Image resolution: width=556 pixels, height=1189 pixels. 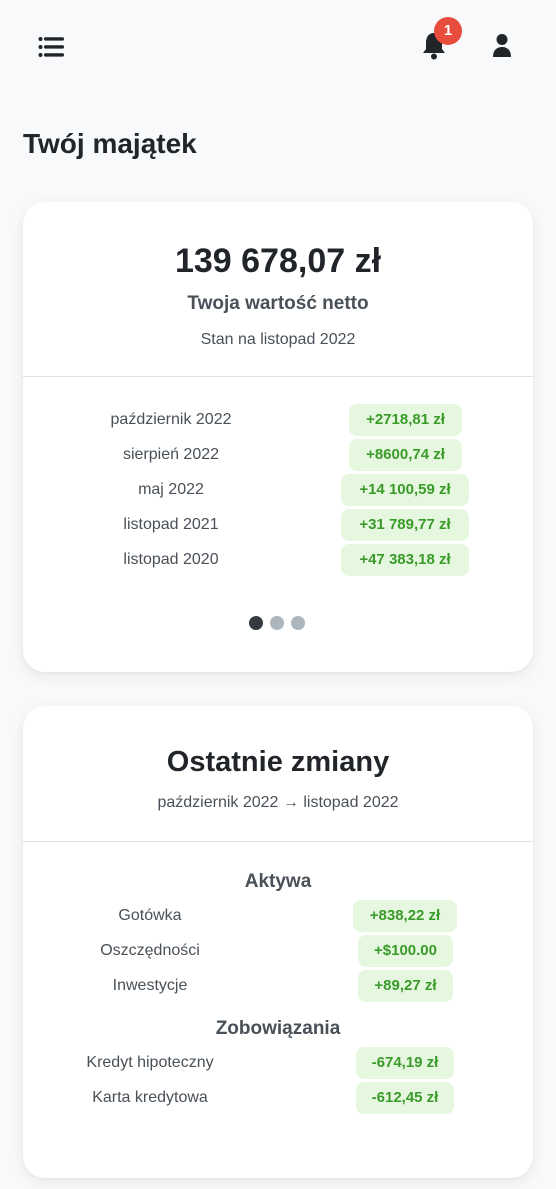 I want to click on history-row: maj 2022 +14 100,59 zł, so click(x=278, y=490).